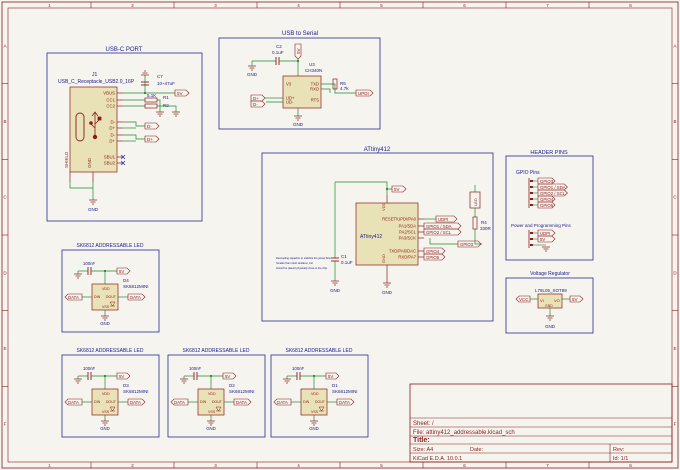 This screenshot has height=470, width=680. What do you see at coordinates (152, 126) in the screenshot?
I see `label-dminus-usbc: D-` at bounding box center [152, 126].